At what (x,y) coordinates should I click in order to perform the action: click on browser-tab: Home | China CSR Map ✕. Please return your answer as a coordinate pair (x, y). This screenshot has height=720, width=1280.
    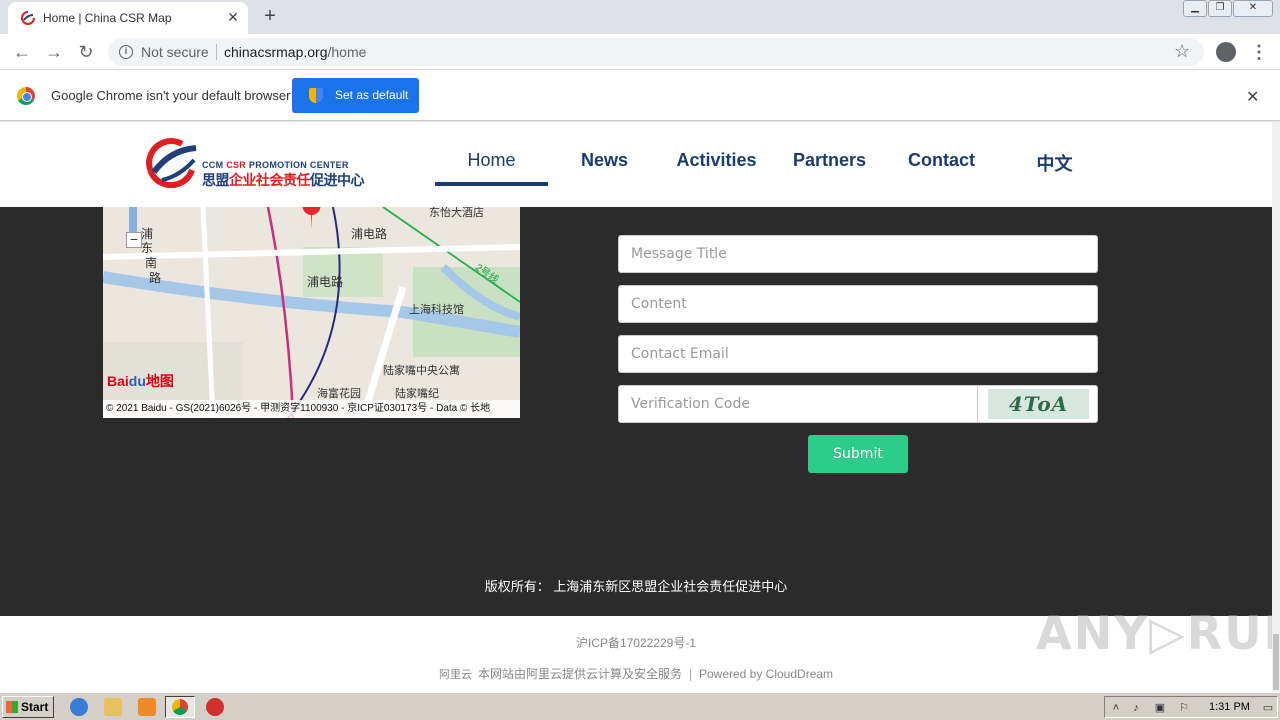
    Looking at the image, I should click on (128, 18).